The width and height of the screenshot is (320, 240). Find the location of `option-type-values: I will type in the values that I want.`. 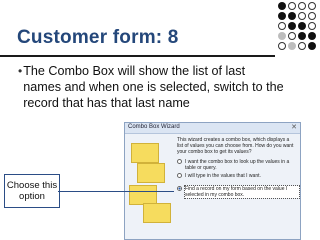

option-type-values: I will type in the values that I want. is located at coordinates (238, 176).